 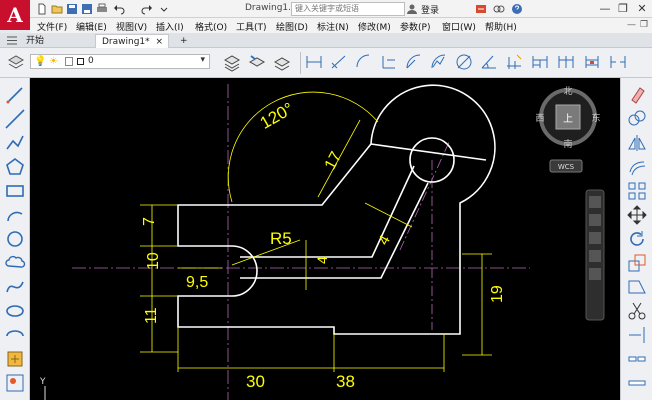 I want to click on chevron-down-icon, so click(x=164, y=9).